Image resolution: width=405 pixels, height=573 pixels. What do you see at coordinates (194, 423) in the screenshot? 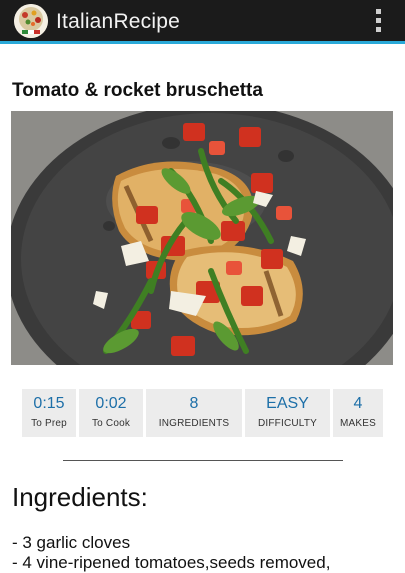
I see `stat-label: INGREDIENTS` at bounding box center [194, 423].